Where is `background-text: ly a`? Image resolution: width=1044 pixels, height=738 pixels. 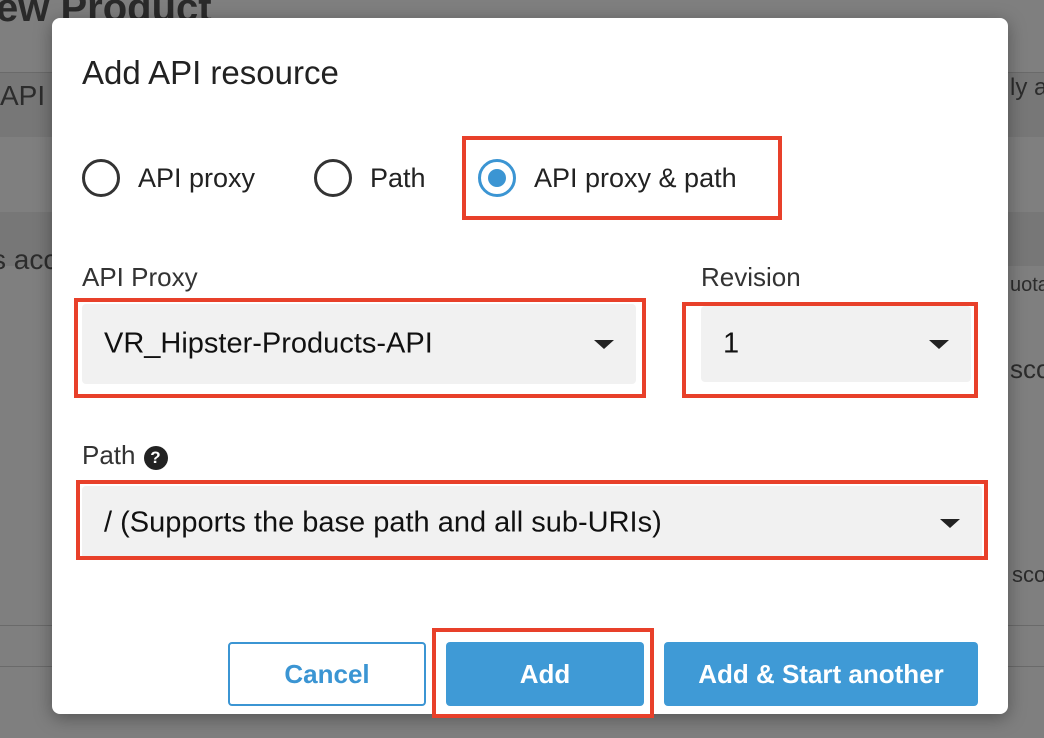 background-text: ly a is located at coordinates (1027, 87).